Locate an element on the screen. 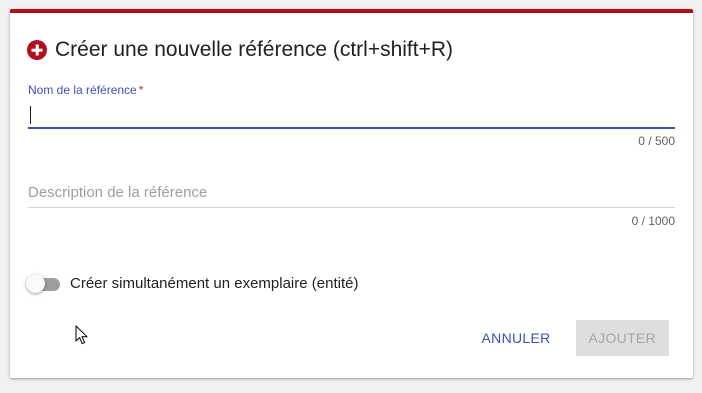 The image size is (702, 393). reference-description-counter: 0 / 1000 is located at coordinates (653, 221).